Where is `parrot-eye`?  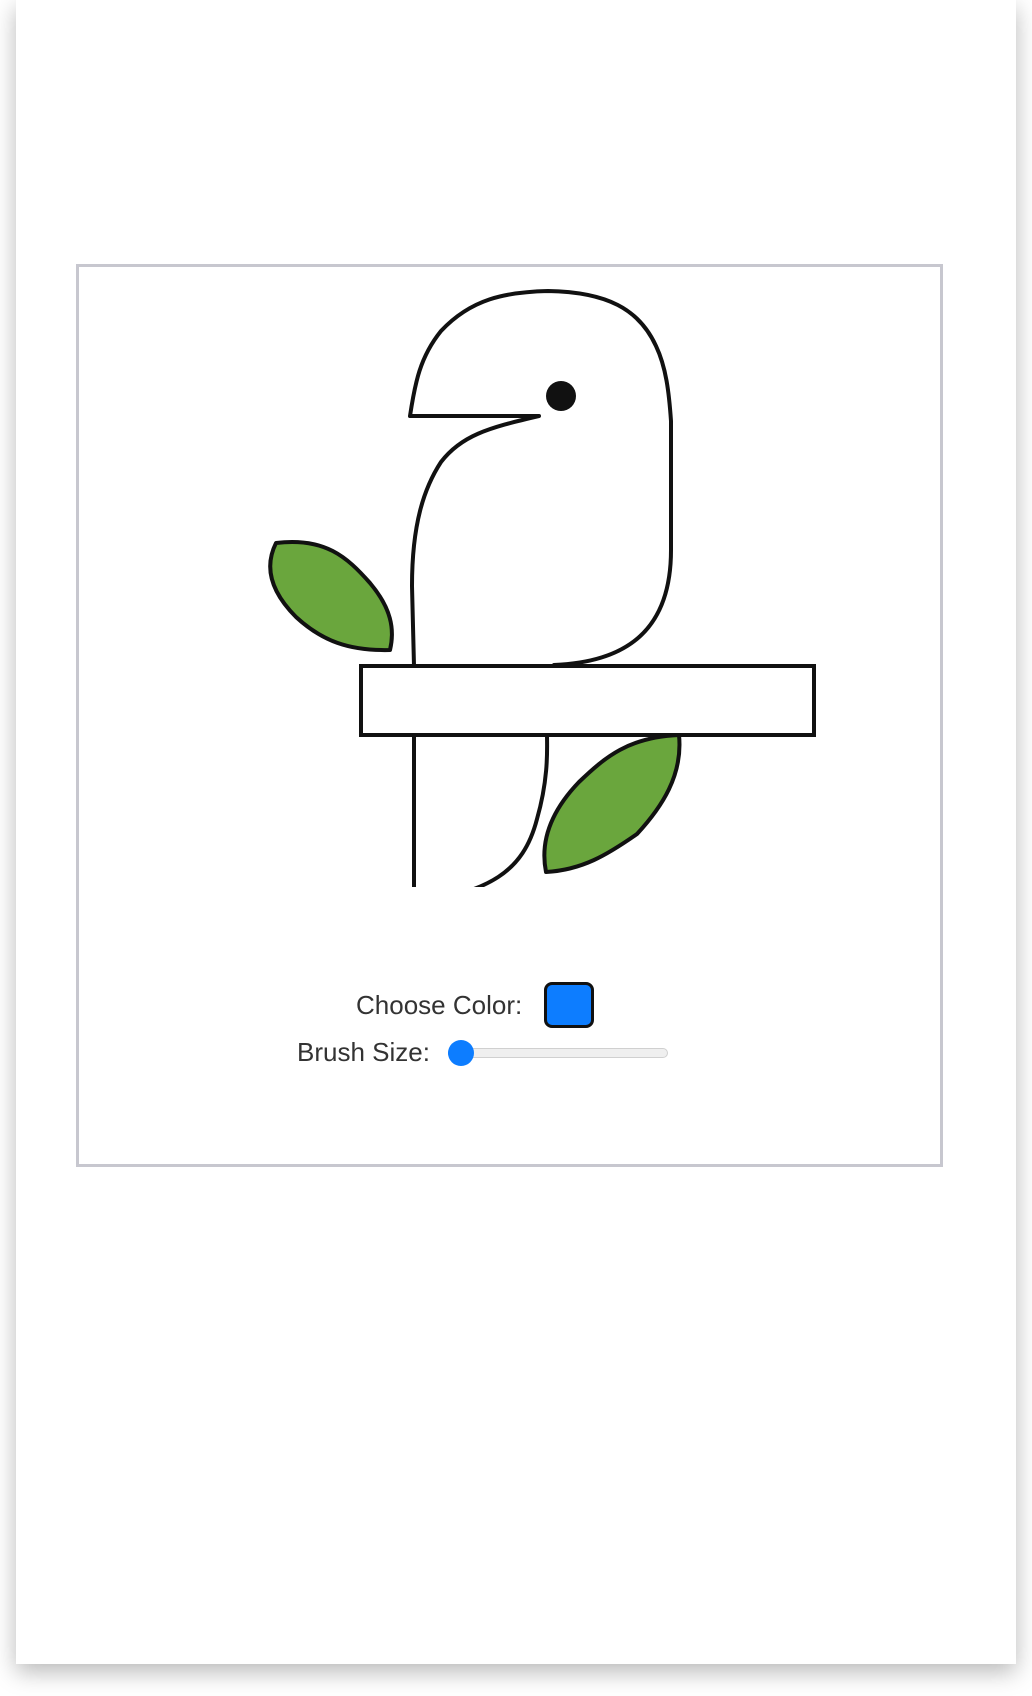 parrot-eye is located at coordinates (561, 396).